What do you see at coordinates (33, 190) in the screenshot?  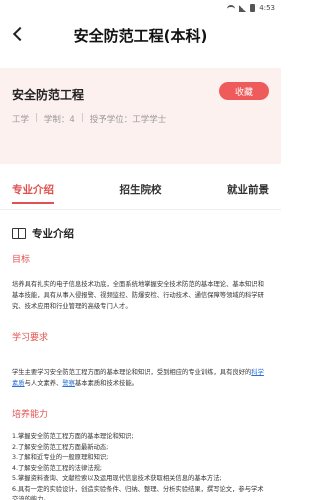 I see `tab-intro: 专业介绍` at bounding box center [33, 190].